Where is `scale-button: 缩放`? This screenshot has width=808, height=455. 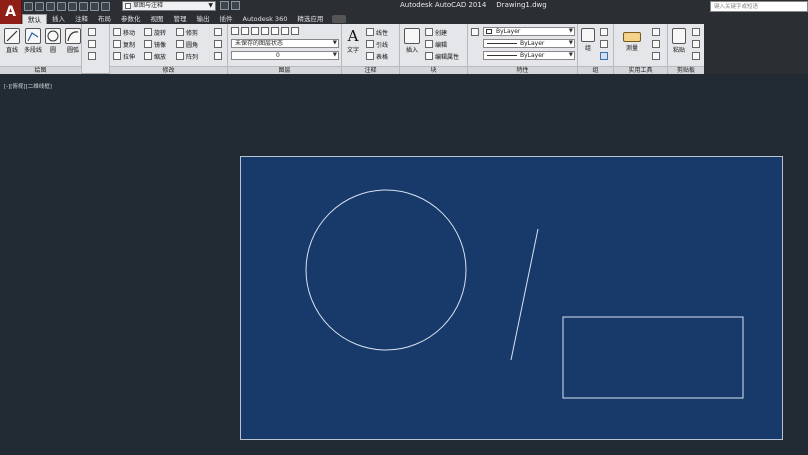 scale-button: 缩放 is located at coordinates (155, 56).